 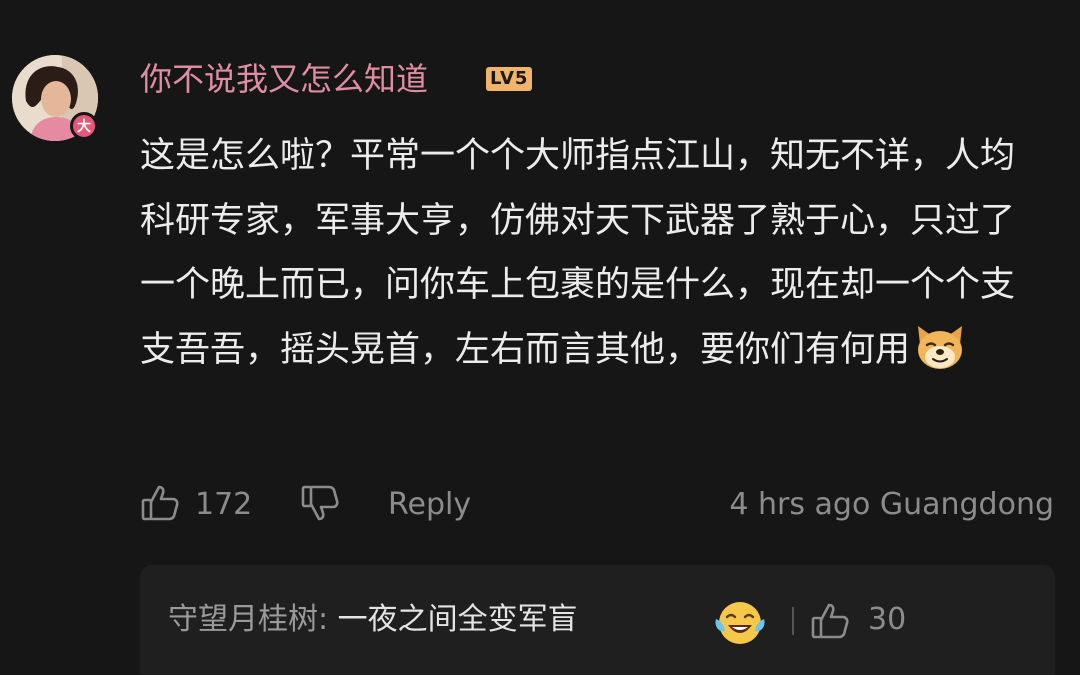 I want to click on comment-meta: 4 hrs ago Guangdong, so click(x=891, y=504).